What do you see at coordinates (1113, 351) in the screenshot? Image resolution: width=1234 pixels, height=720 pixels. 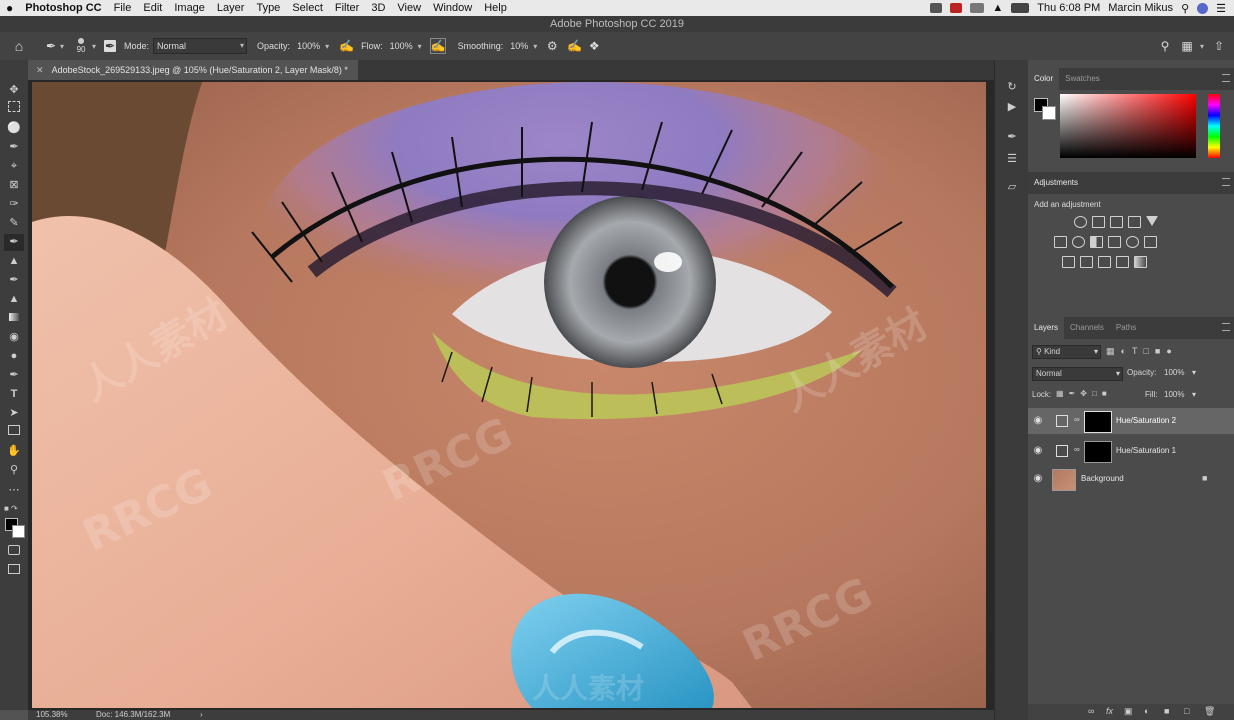 I see `pixel-filter-icon: ▦` at bounding box center [1113, 351].